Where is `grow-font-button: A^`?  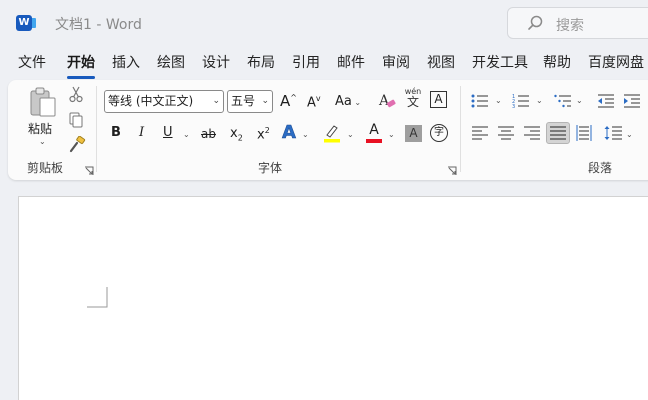 grow-font-button: A^ is located at coordinates (288, 101).